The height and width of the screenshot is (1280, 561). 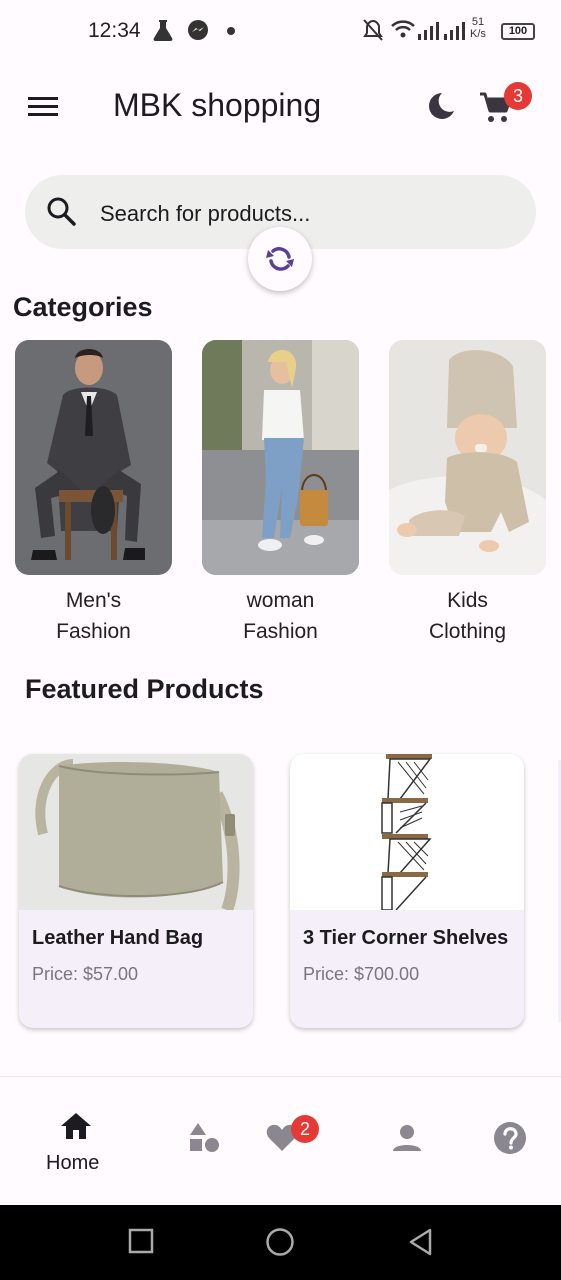 I want to click on category-label-line1: Men's, so click(x=93, y=600).